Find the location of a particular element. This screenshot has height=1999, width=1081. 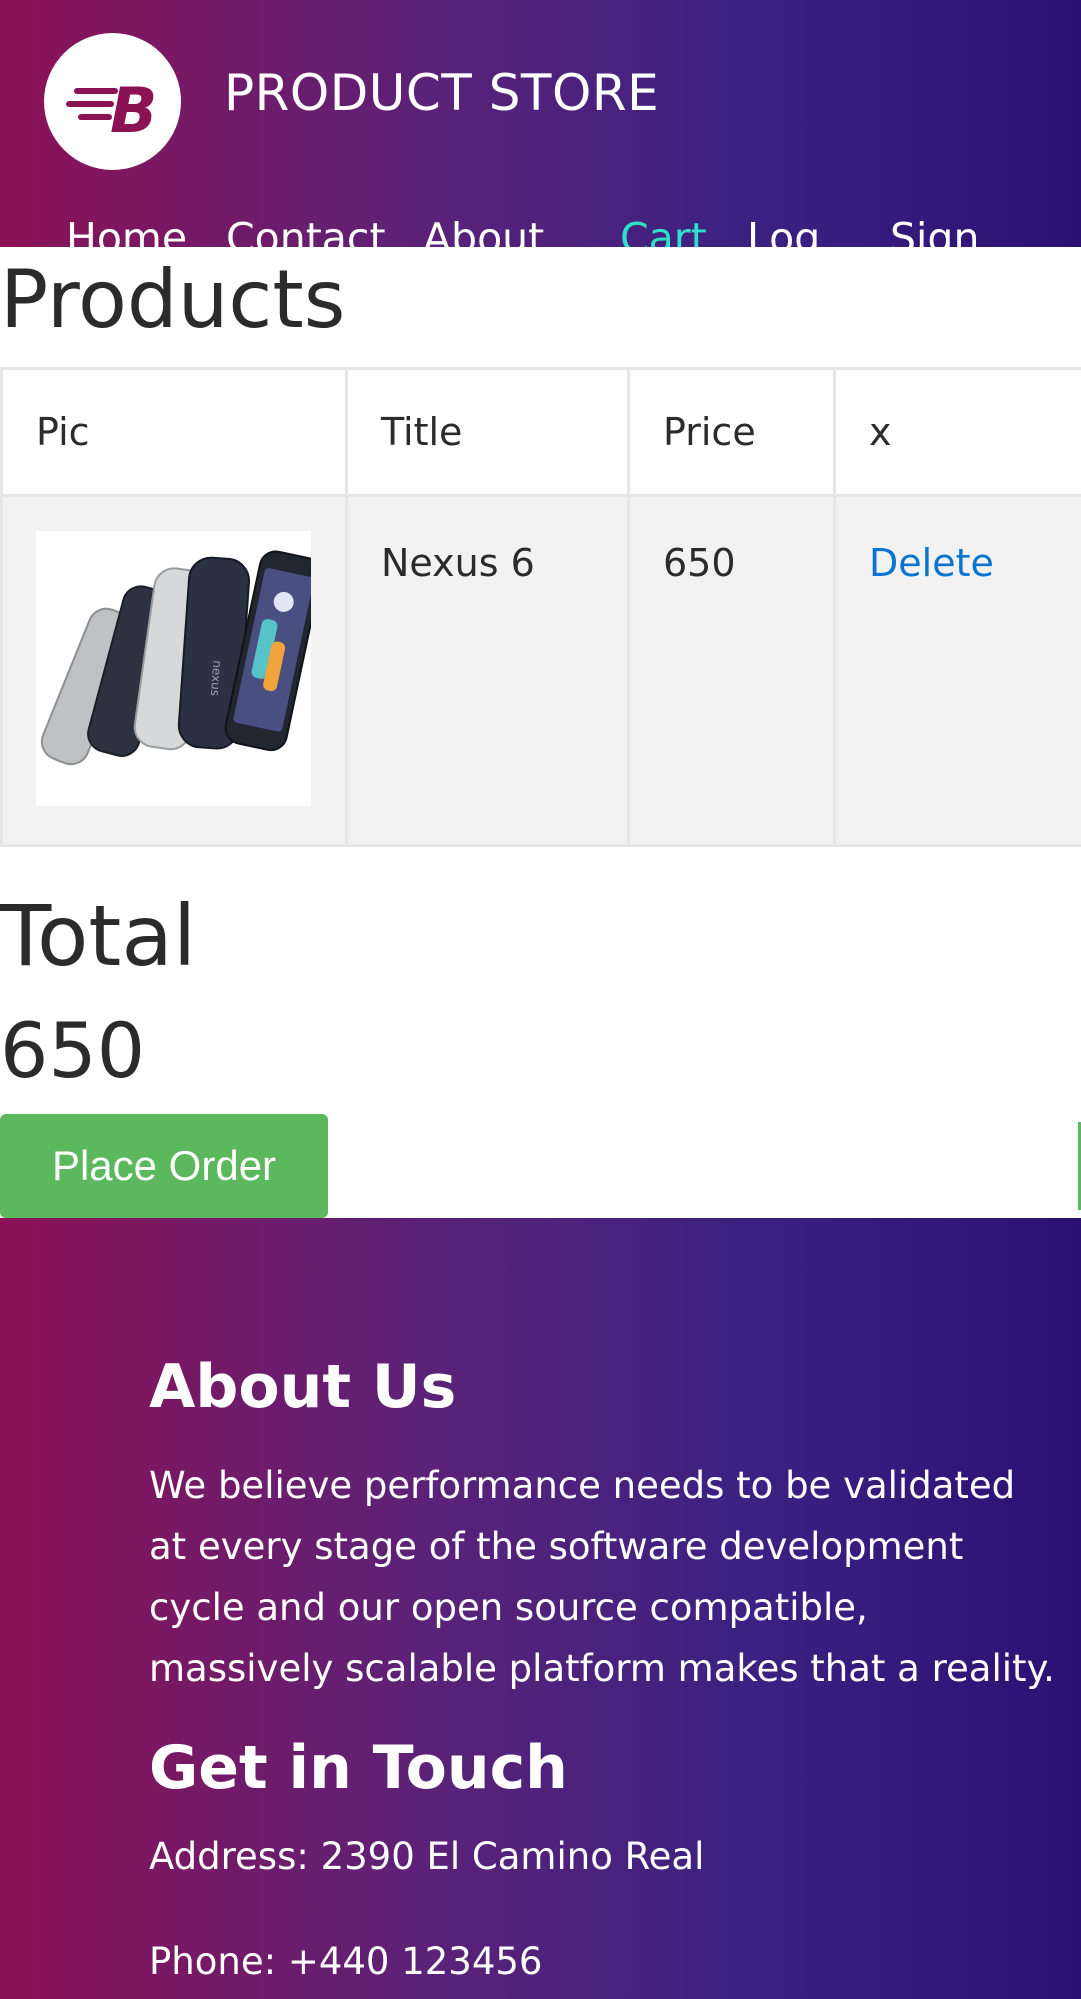

product-image: nexus is located at coordinates (179, 668).